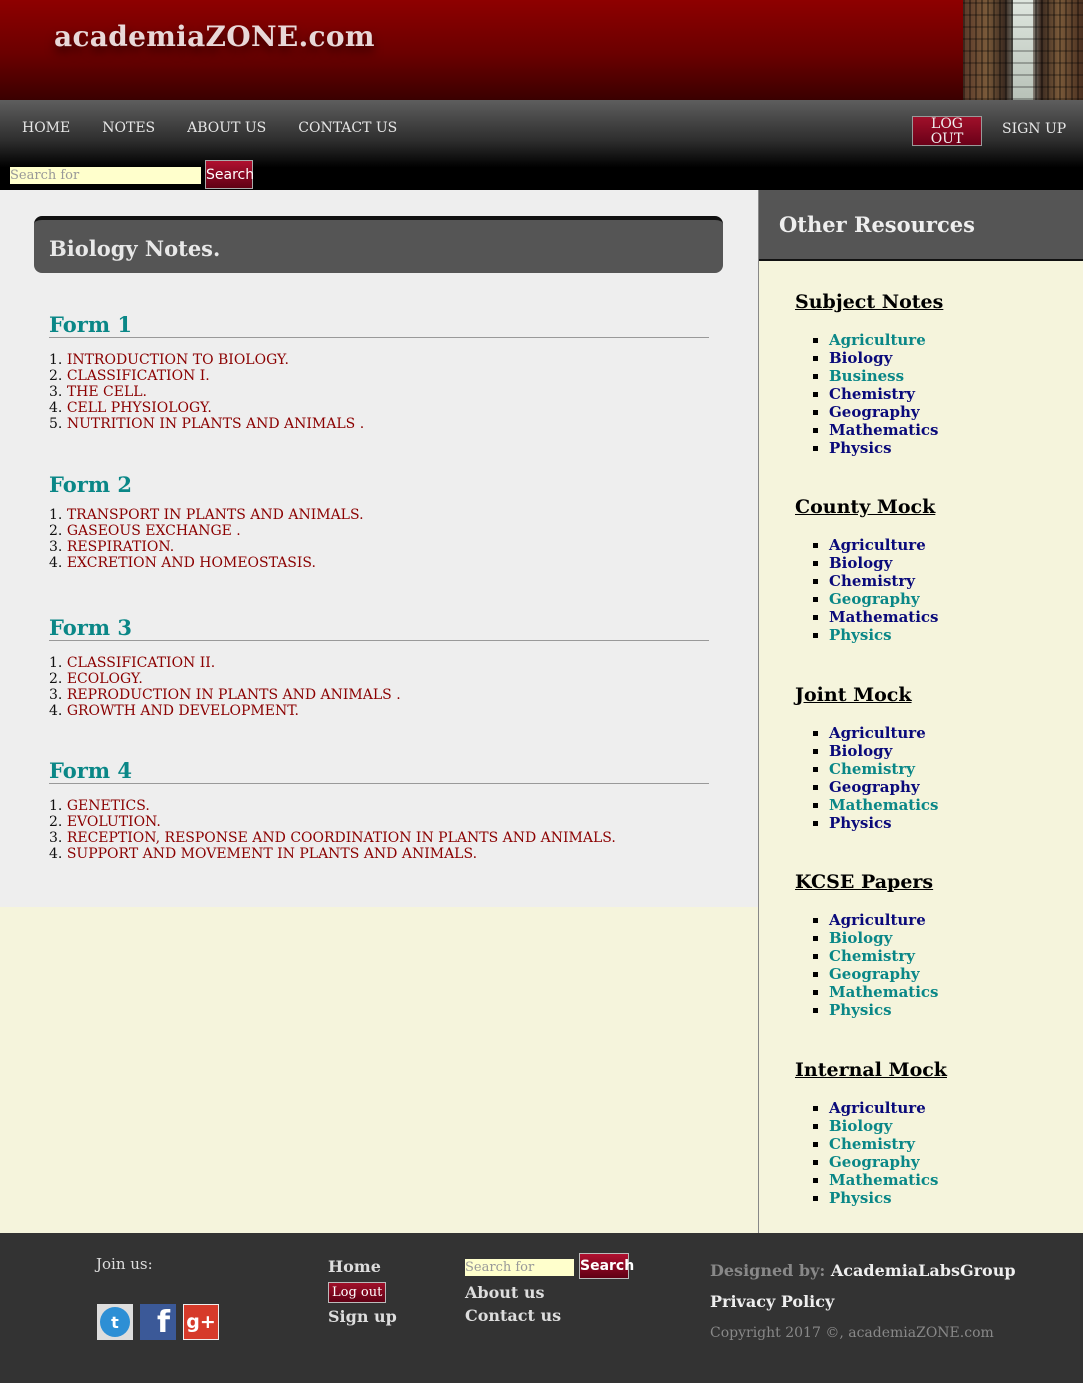 The image size is (1083, 1383). I want to click on resource-heading: Joint Mock, so click(867, 695).